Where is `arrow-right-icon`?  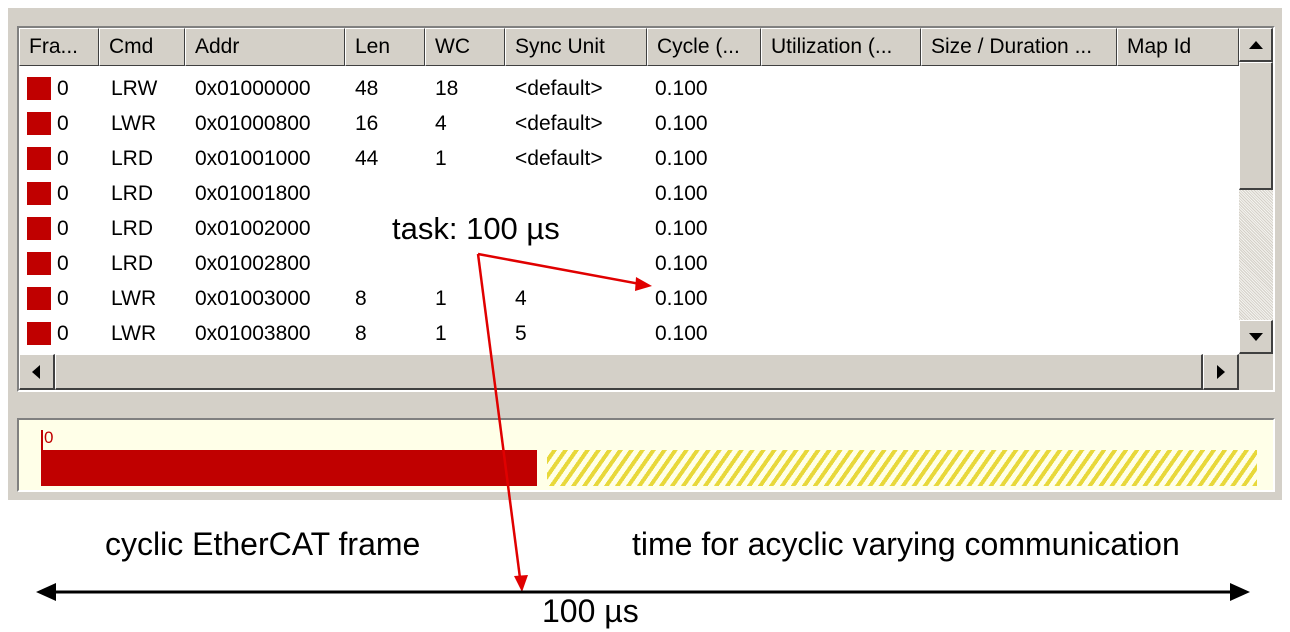
arrow-right-icon is located at coordinates (1221, 372).